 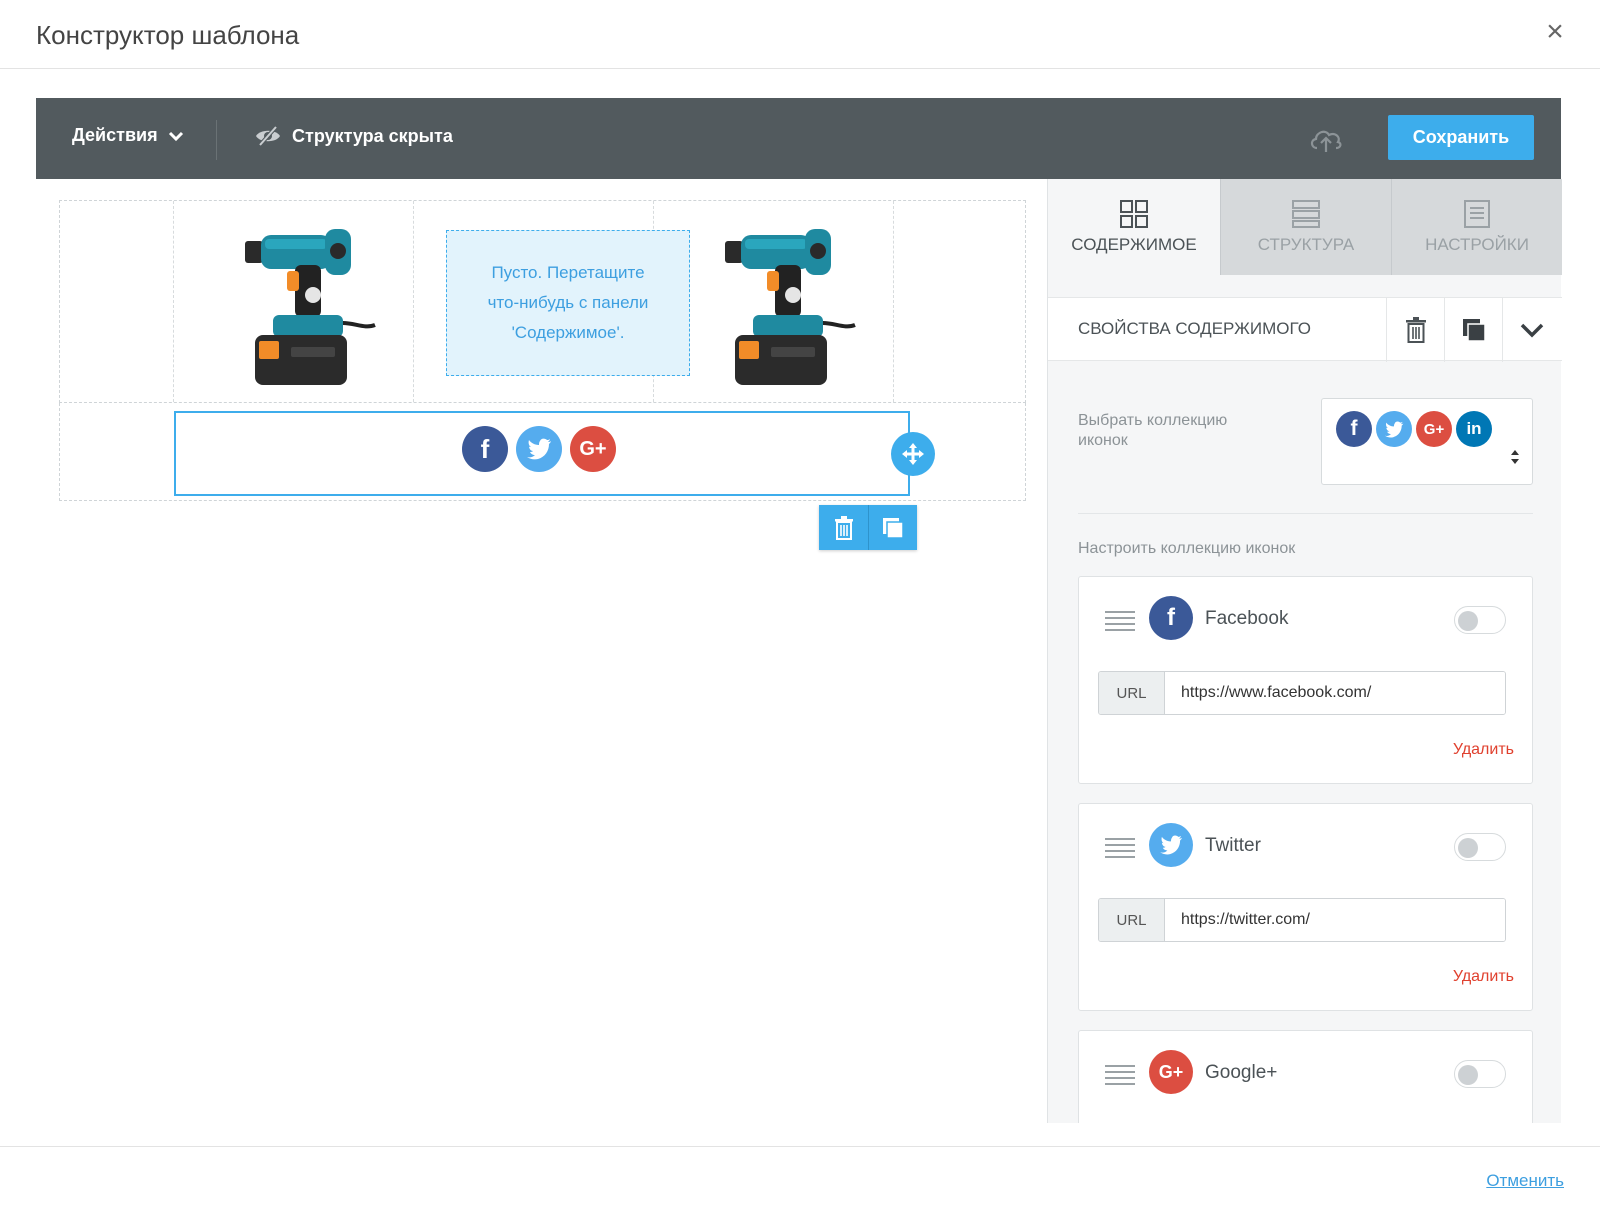 I want to click on eye-slash-icon, so click(x=268, y=136).